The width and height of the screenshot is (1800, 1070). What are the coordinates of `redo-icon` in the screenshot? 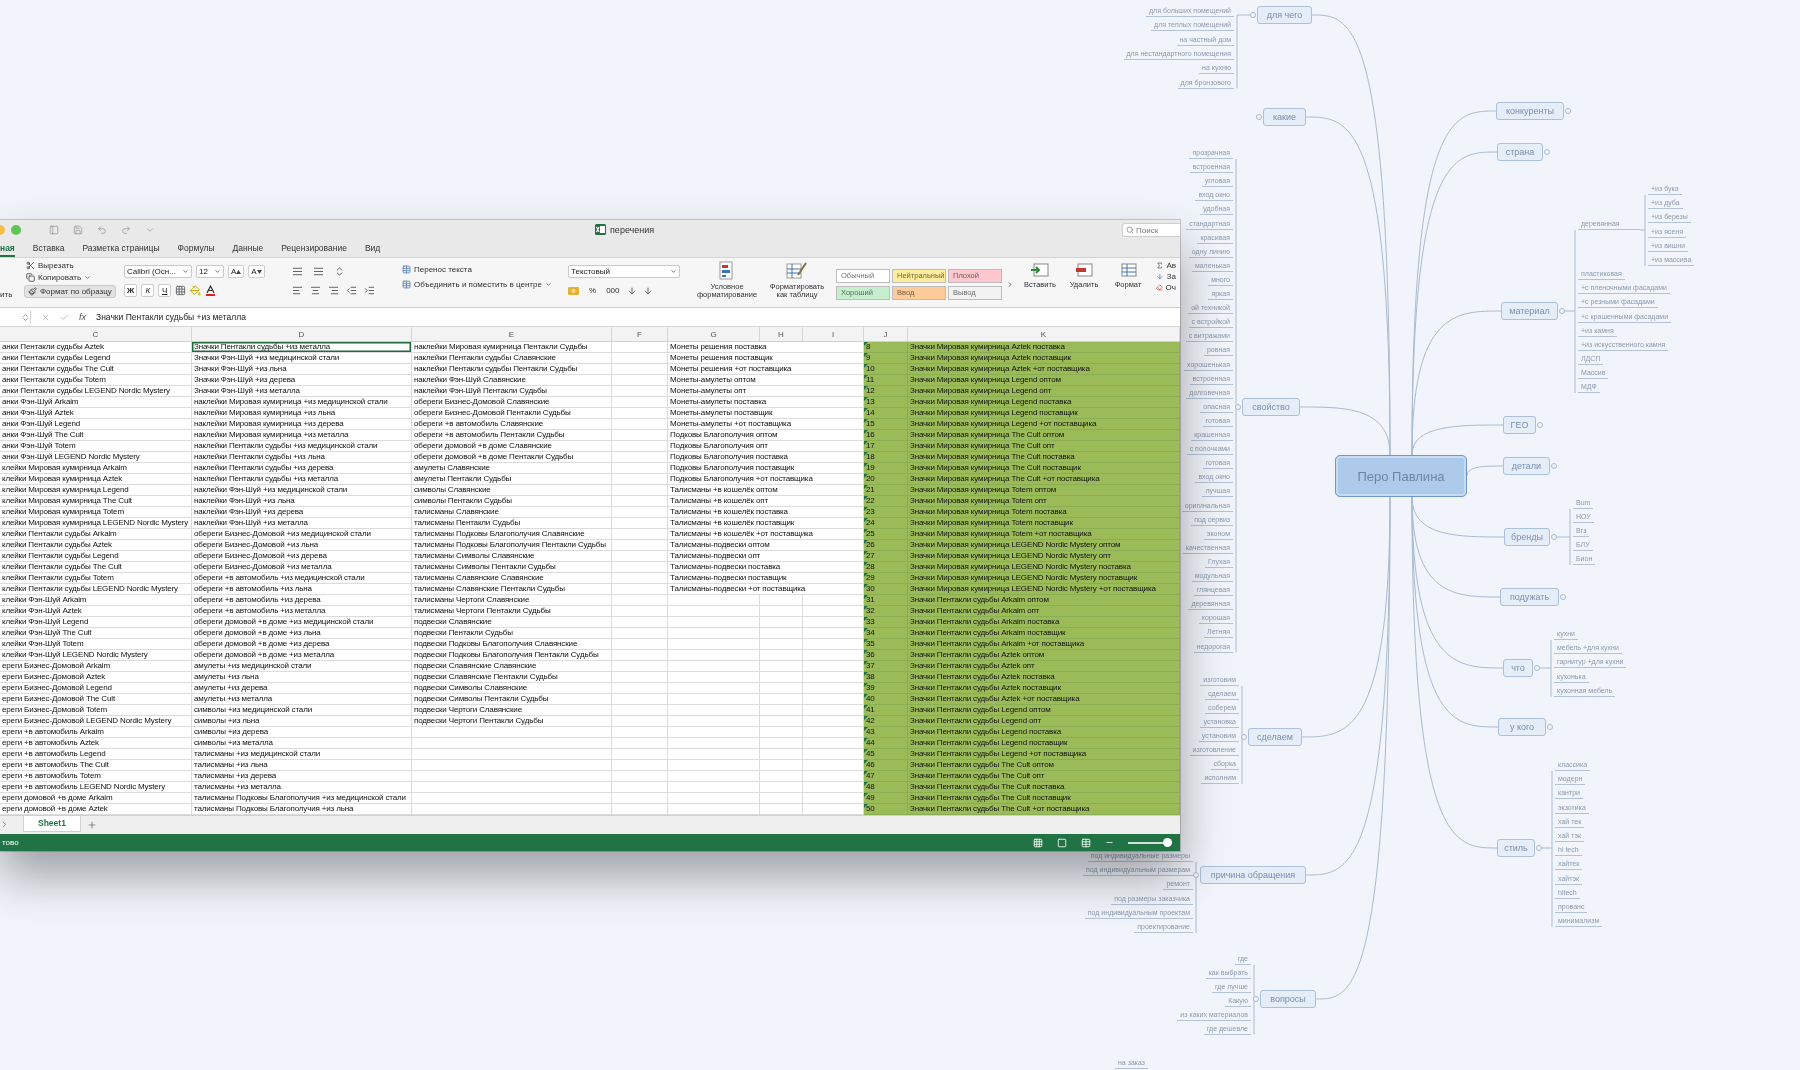 It's located at (126, 230).